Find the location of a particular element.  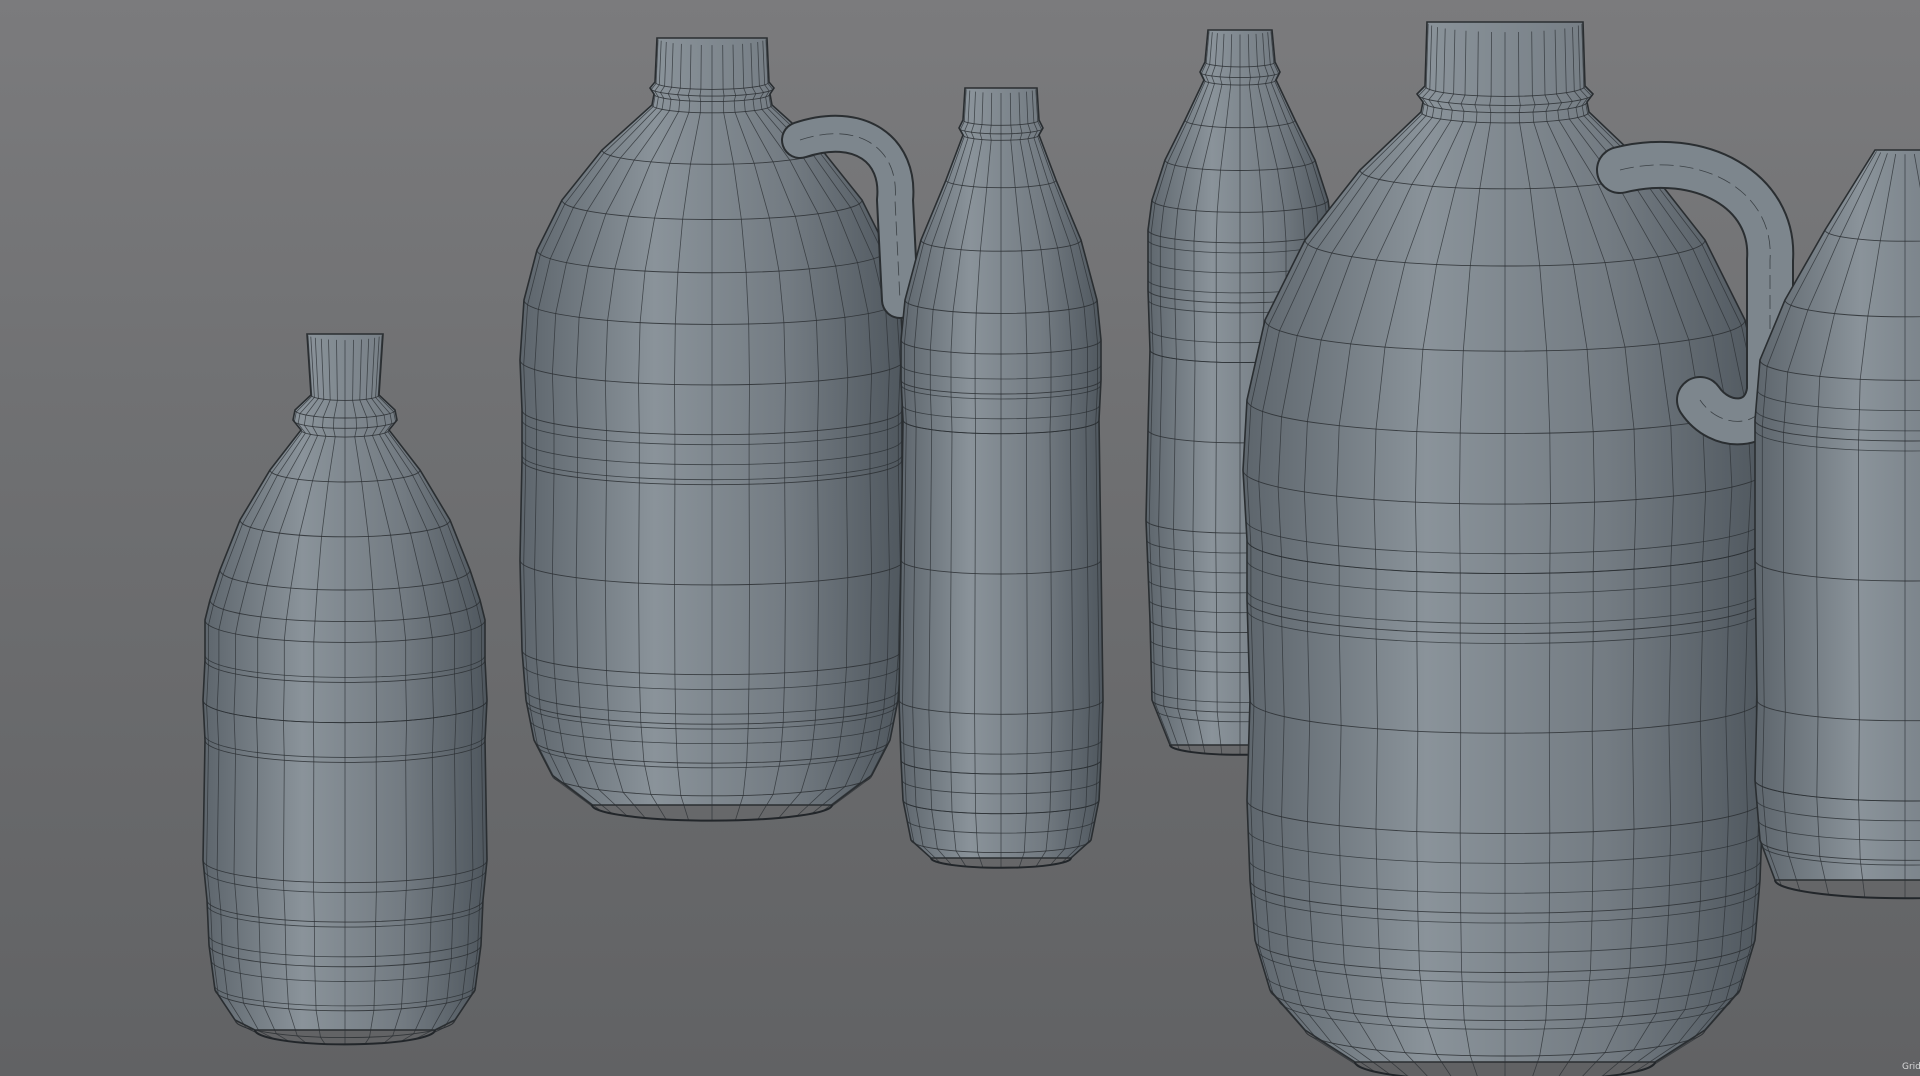

tall-bottle-middle is located at coordinates (1001, 478).